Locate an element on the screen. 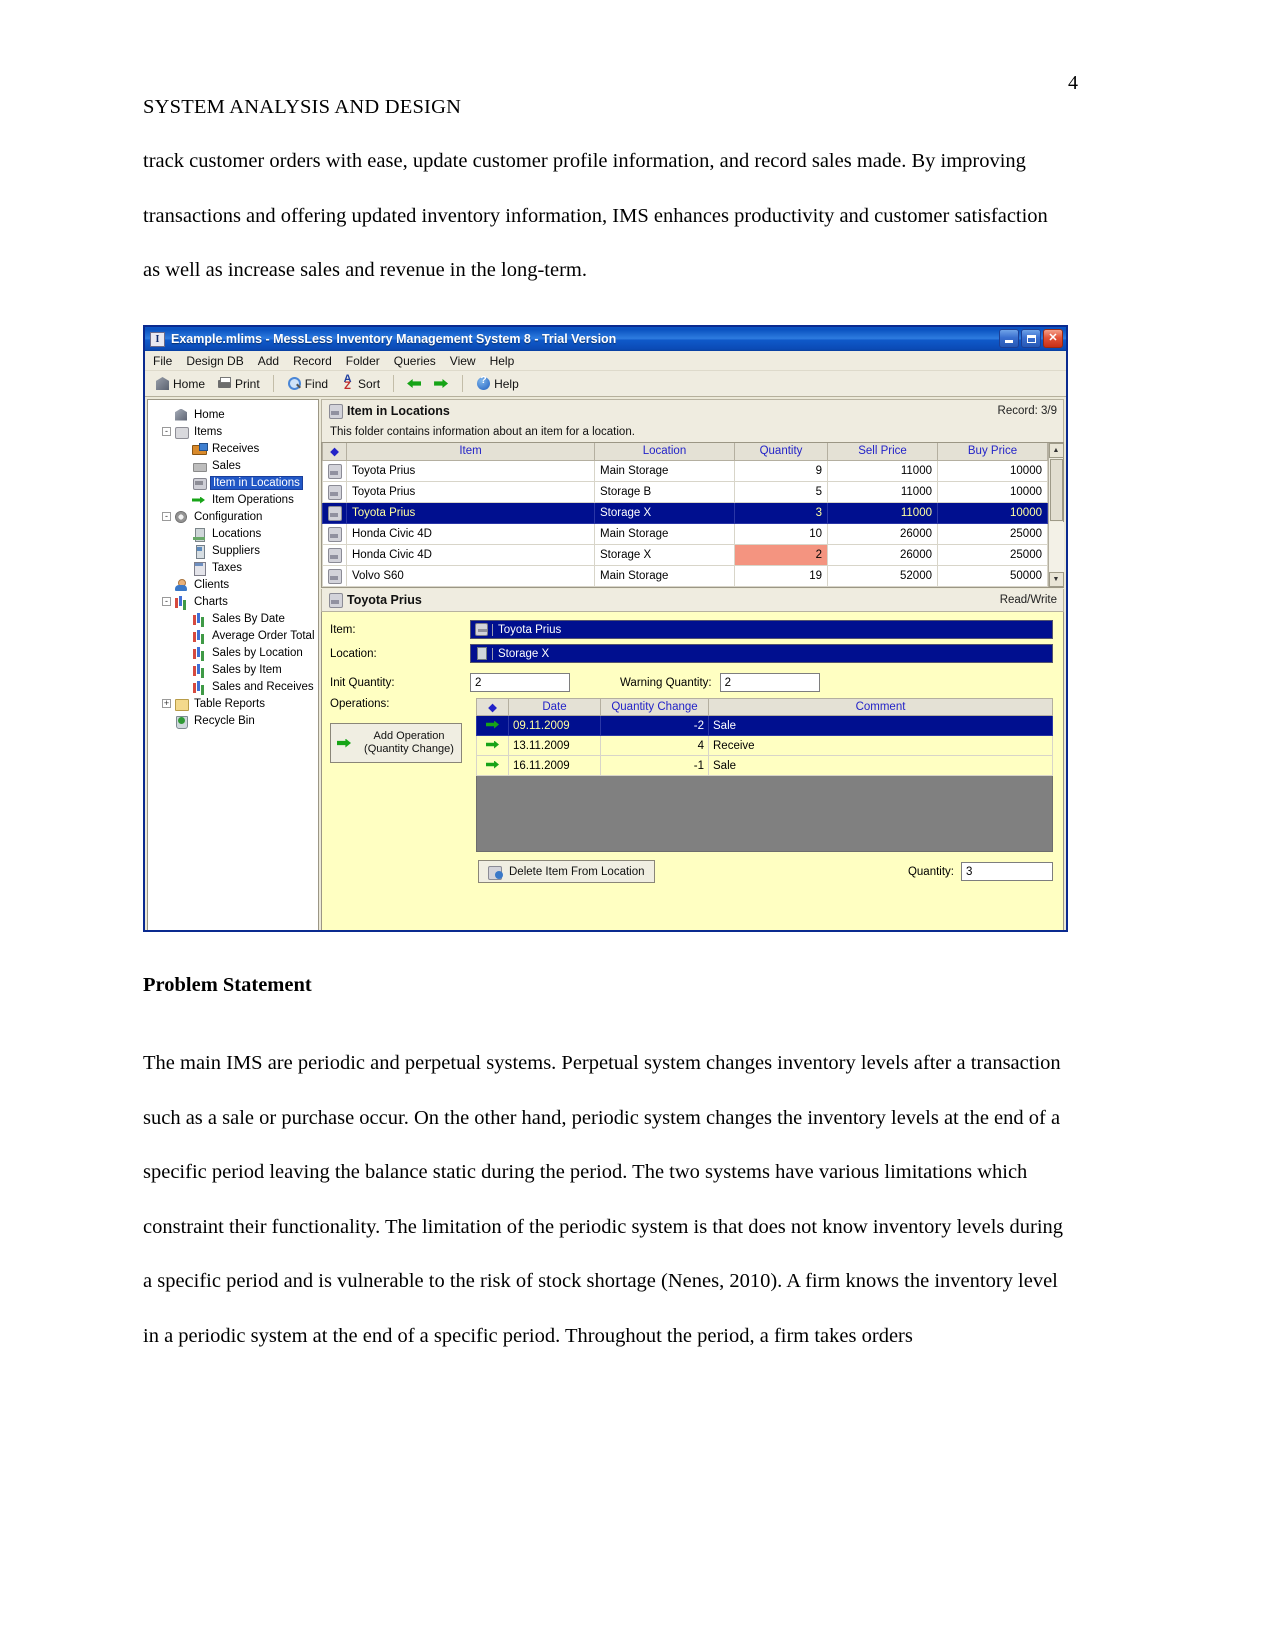 Image resolution: width=1275 pixels, height=1651 pixels. toolbar-home-button: Home is located at coordinates (180, 383).